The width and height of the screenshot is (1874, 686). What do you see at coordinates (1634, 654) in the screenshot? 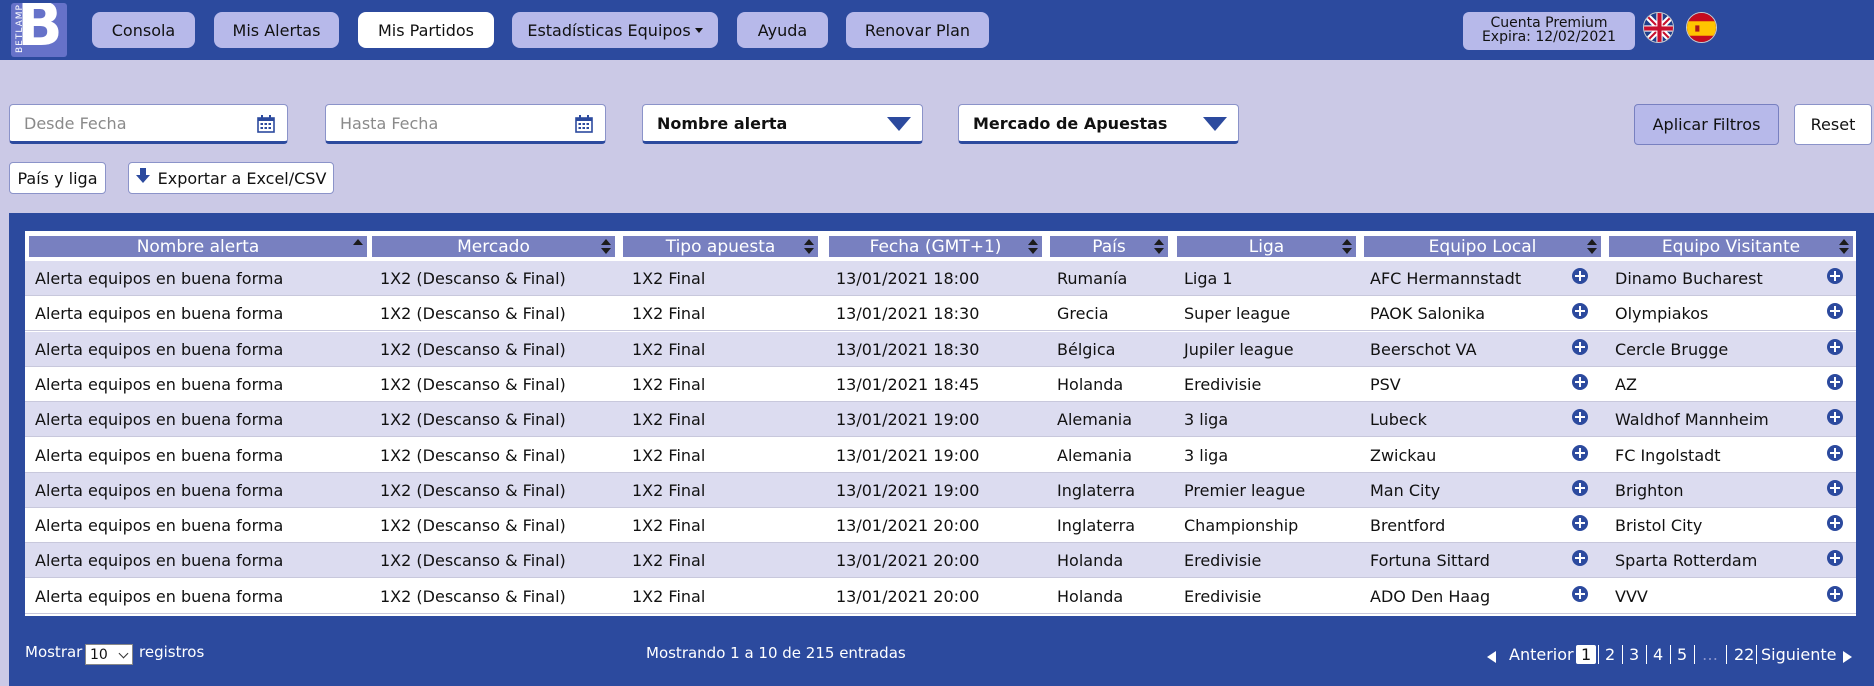
I see `pagination-page-3: 3` at bounding box center [1634, 654].